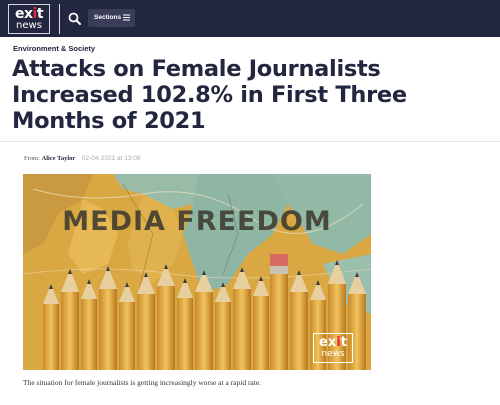 This screenshot has width=500, height=405. What do you see at coordinates (111, 158) in the screenshot?
I see `publish-date: 02-04-2021 at 13:08` at bounding box center [111, 158].